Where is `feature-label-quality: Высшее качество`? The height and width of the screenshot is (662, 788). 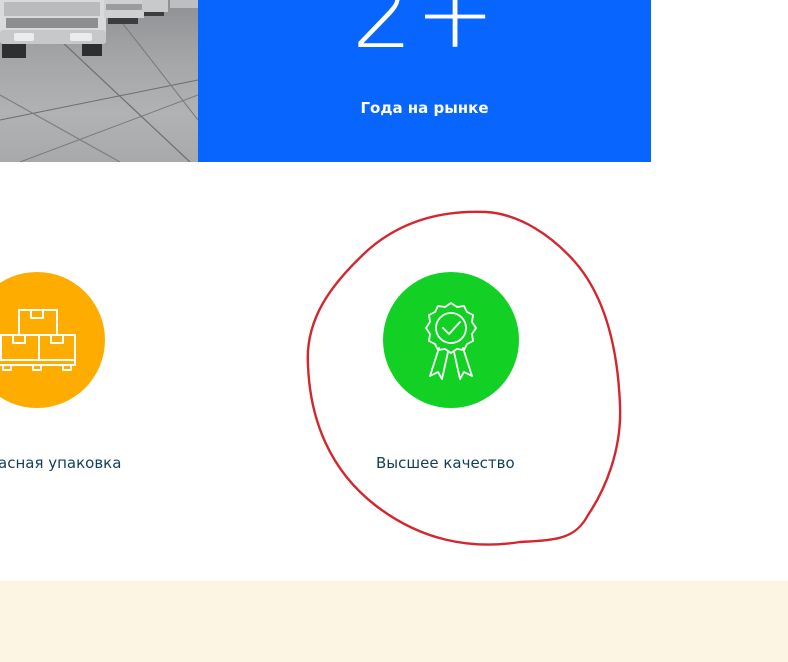 feature-label-quality: Высшее качество is located at coordinates (445, 463).